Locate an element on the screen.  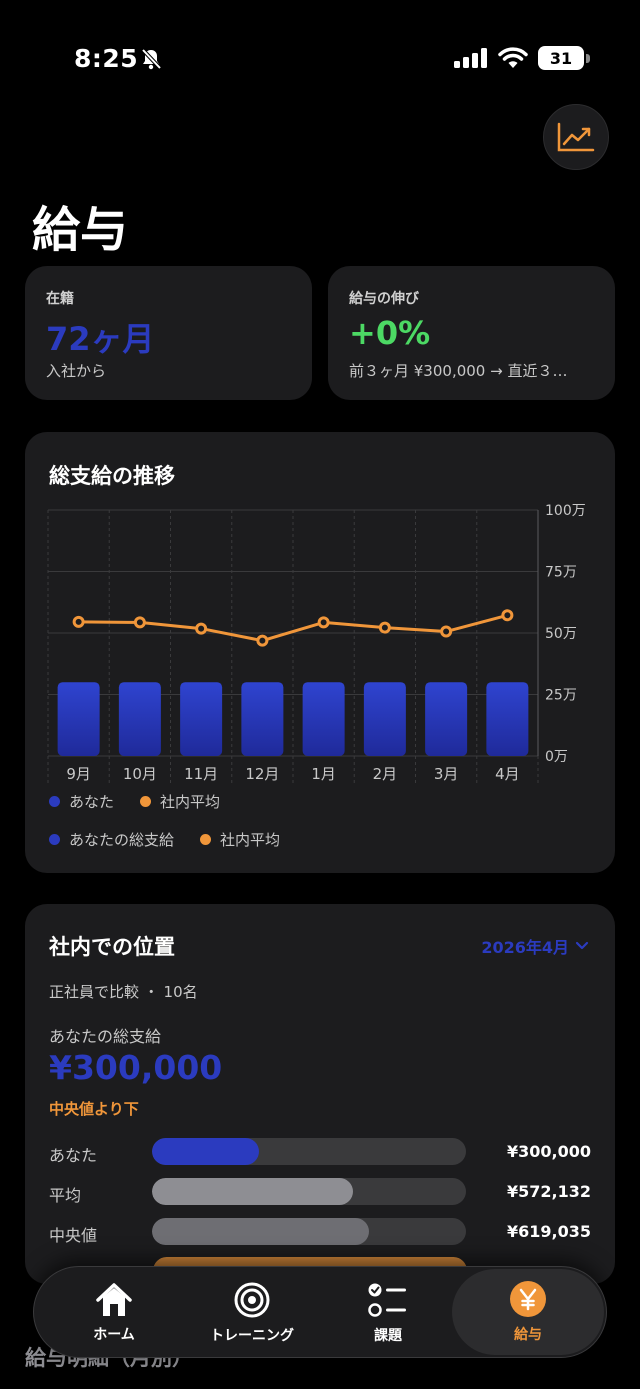
rank-bar-median is located at coordinates (260, 1231).